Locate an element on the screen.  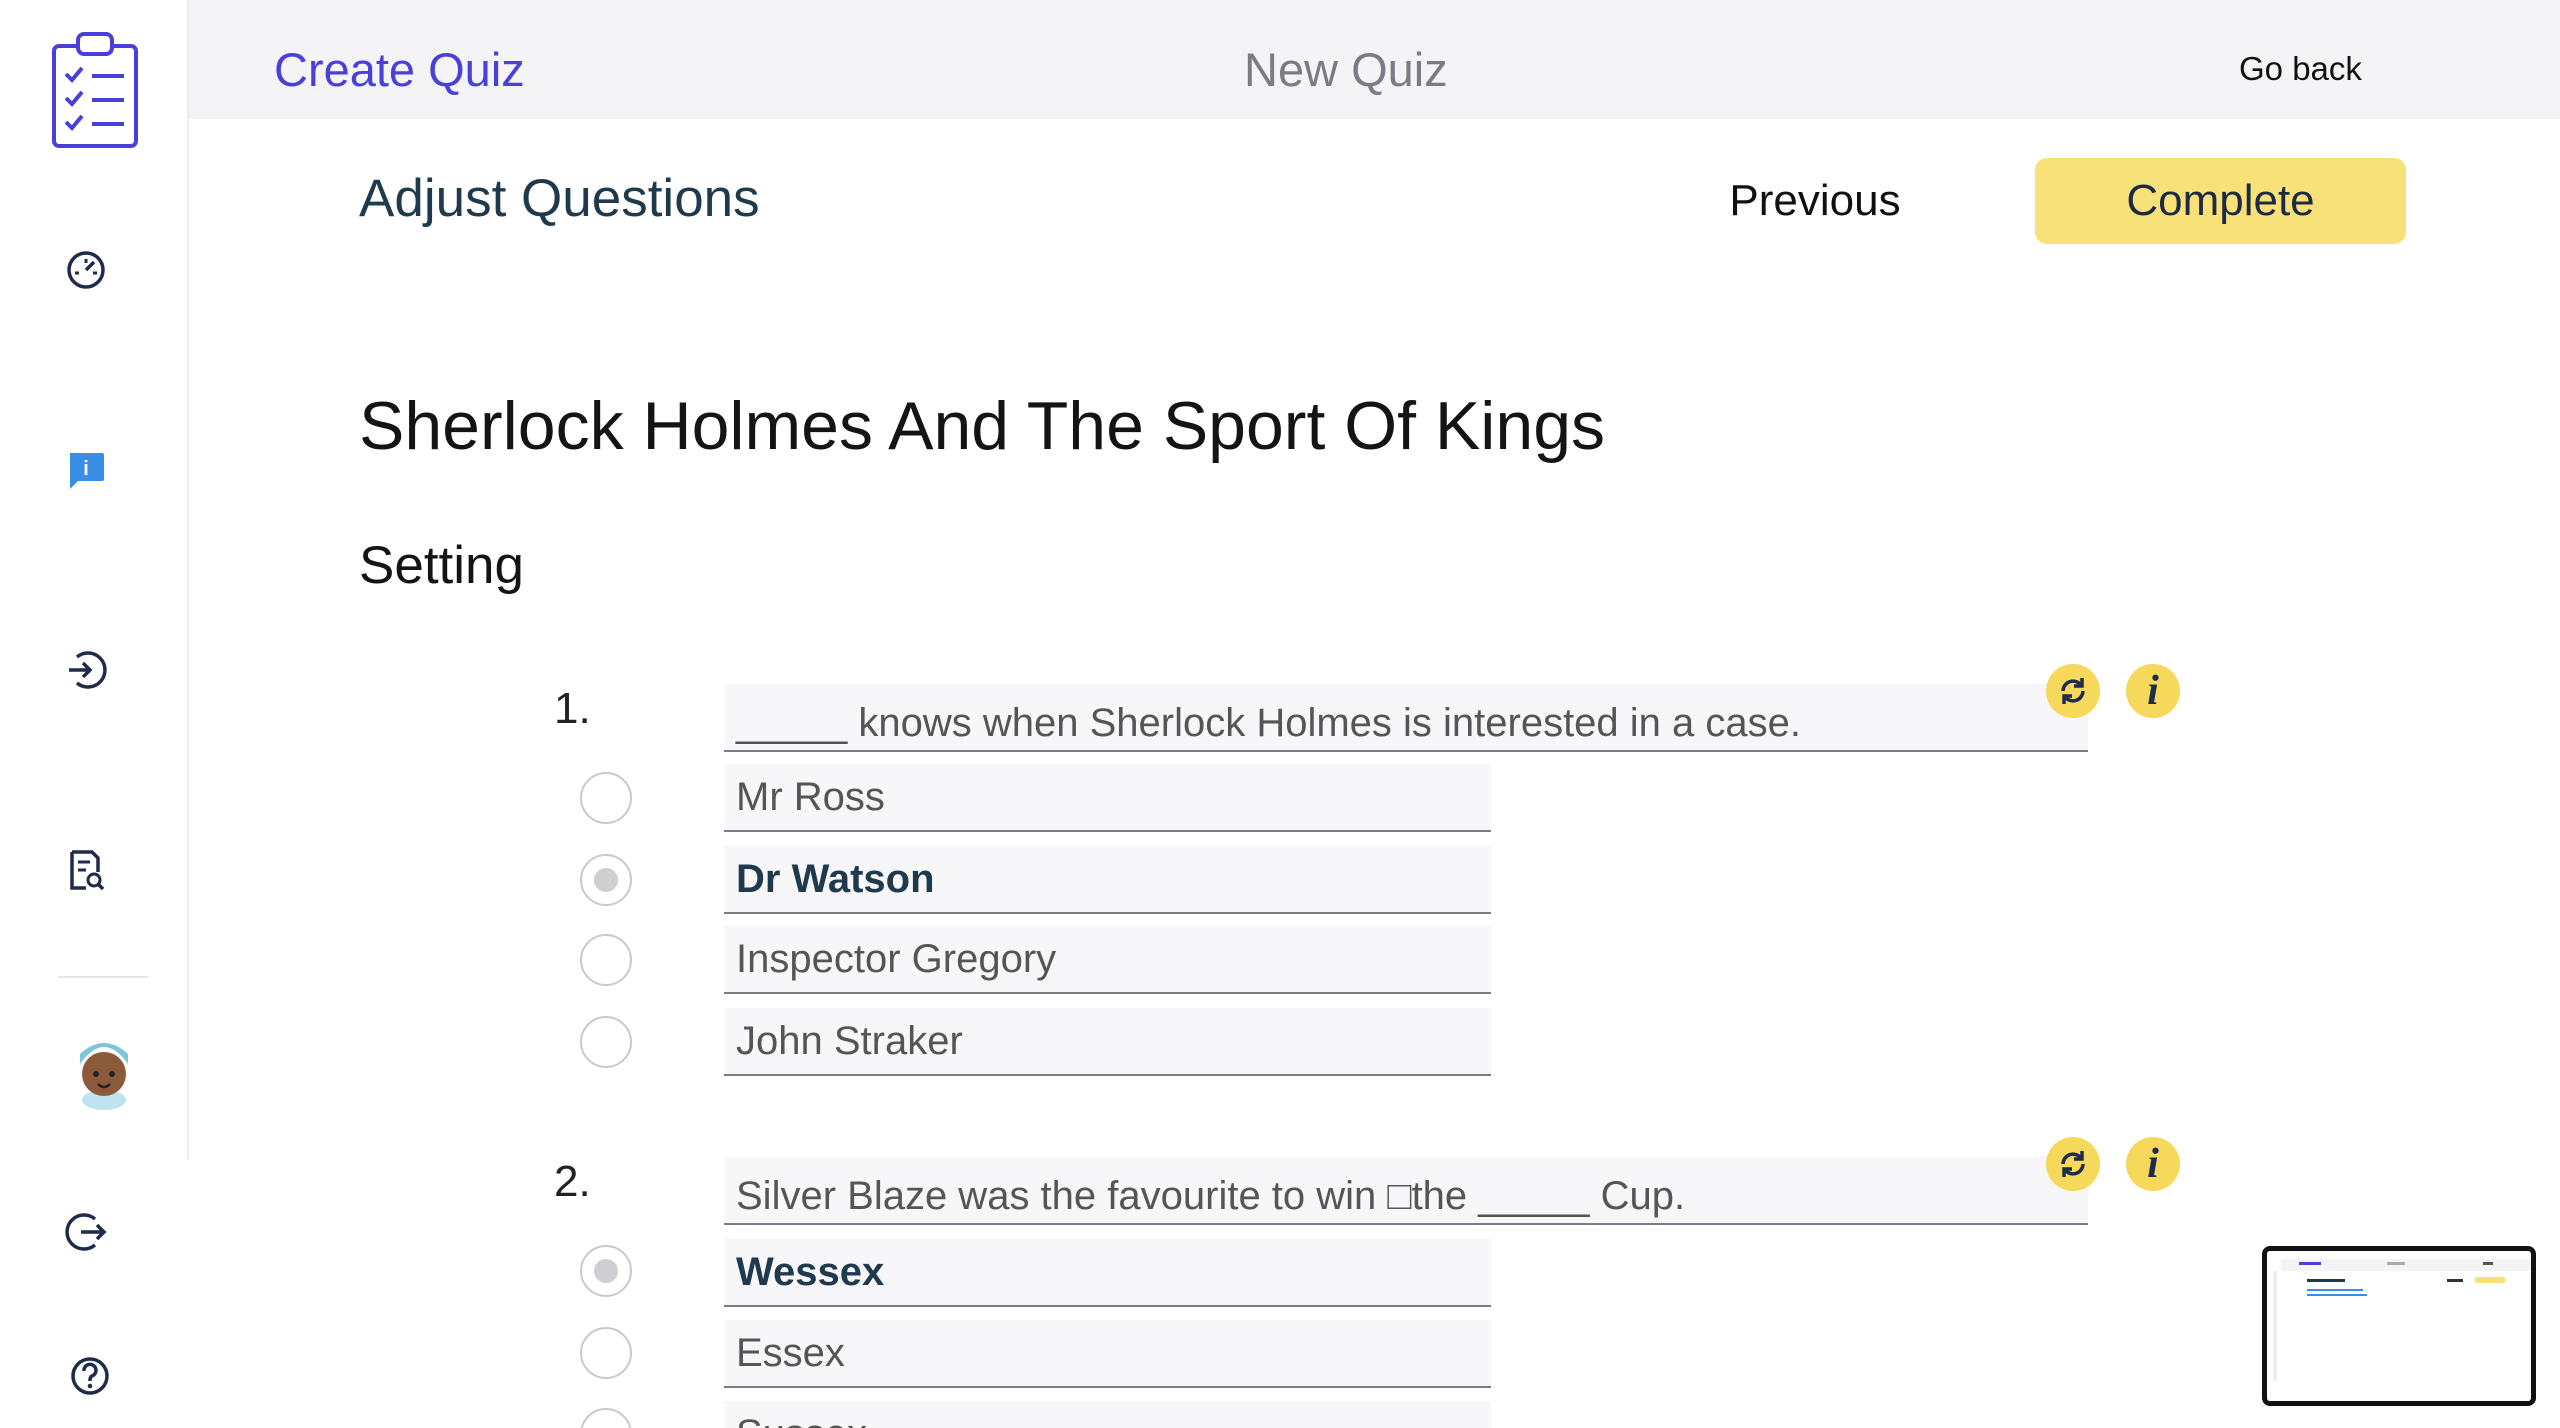
answer-field: Essex is located at coordinates (1107, 1354).